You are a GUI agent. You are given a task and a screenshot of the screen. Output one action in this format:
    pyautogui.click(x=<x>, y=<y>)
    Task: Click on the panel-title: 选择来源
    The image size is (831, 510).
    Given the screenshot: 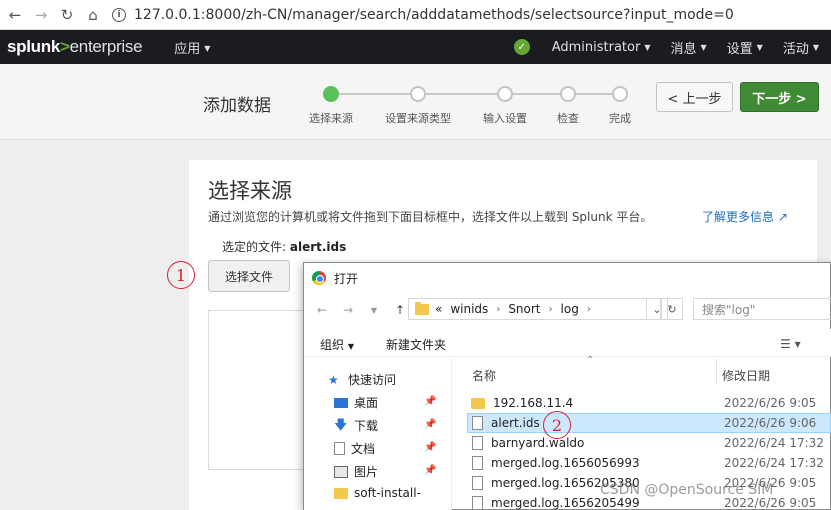 What is the action you would take?
    pyautogui.click(x=250, y=191)
    